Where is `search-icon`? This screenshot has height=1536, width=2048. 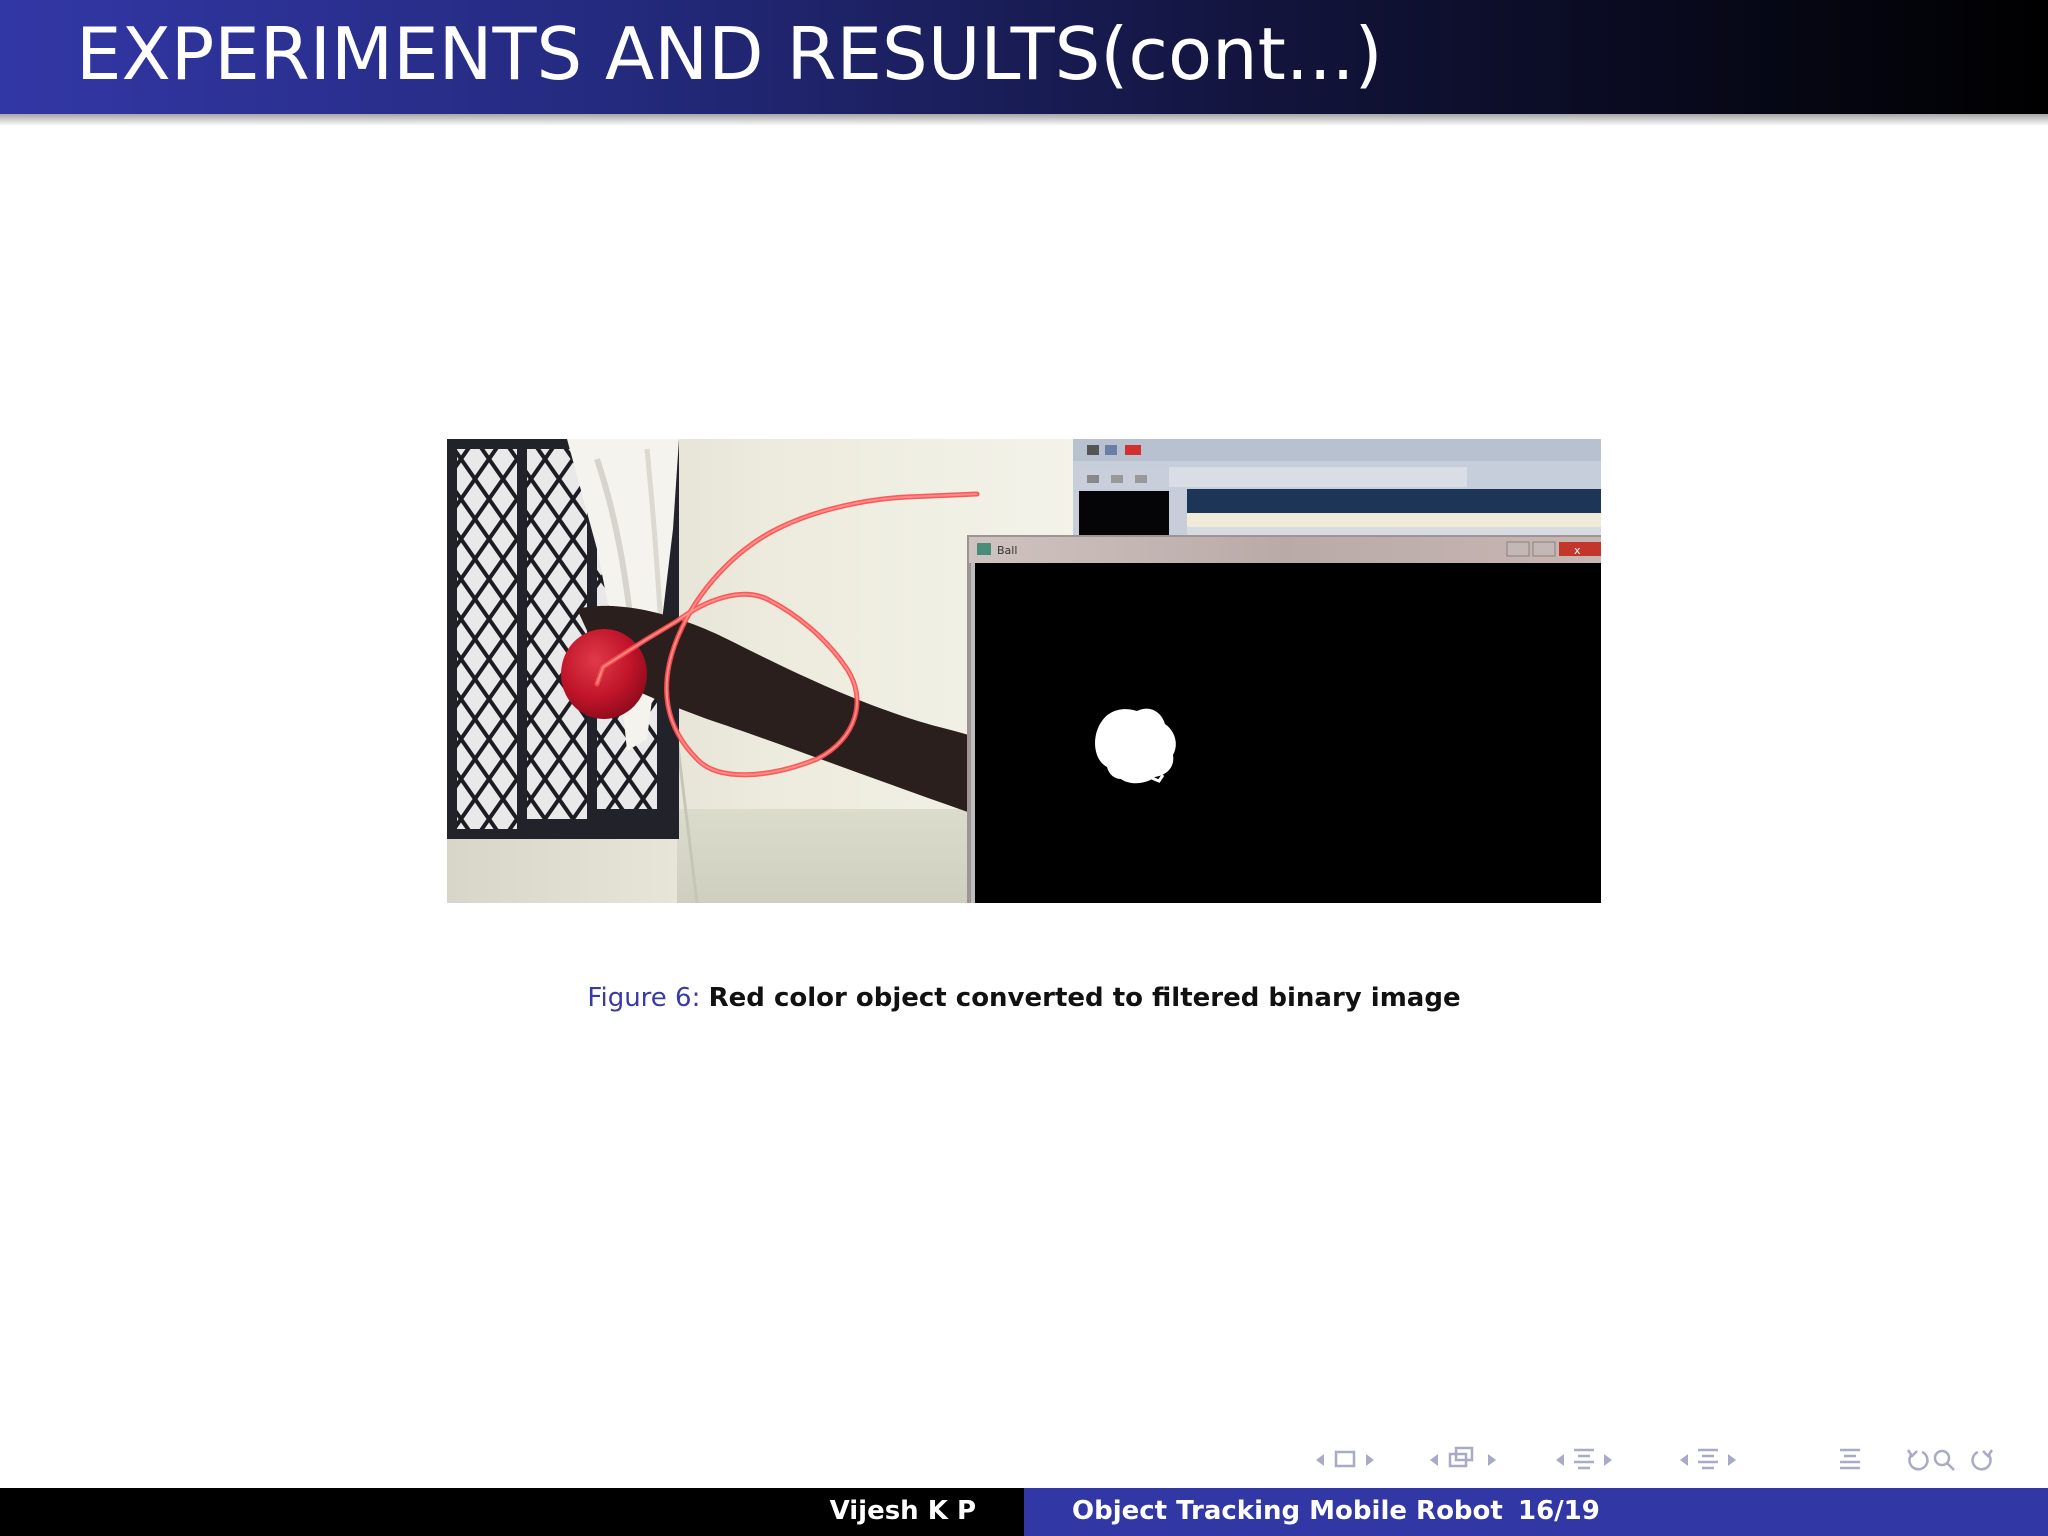 search-icon is located at coordinates (1944, 1460).